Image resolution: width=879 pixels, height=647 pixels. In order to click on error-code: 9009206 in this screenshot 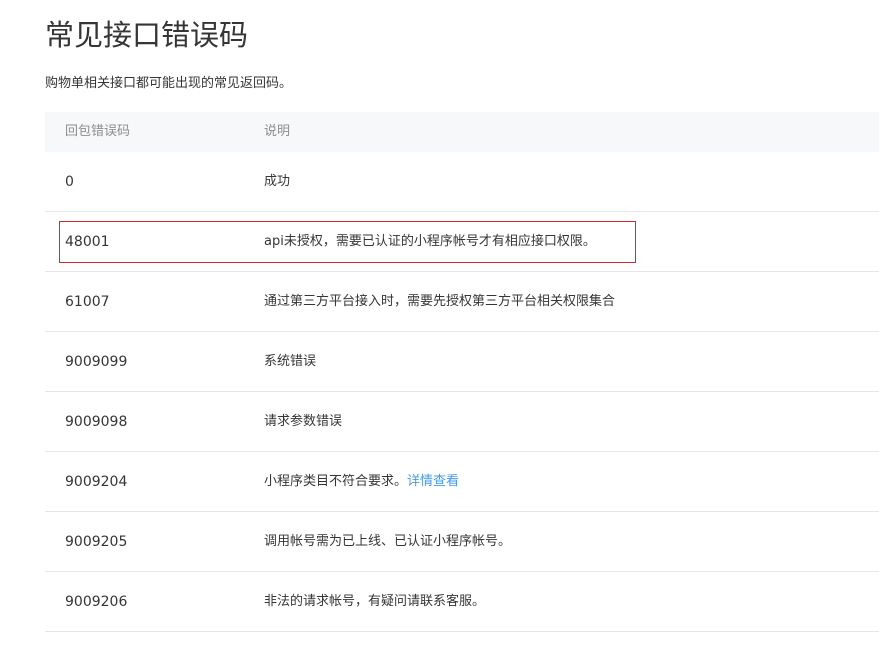, I will do `click(96, 602)`.